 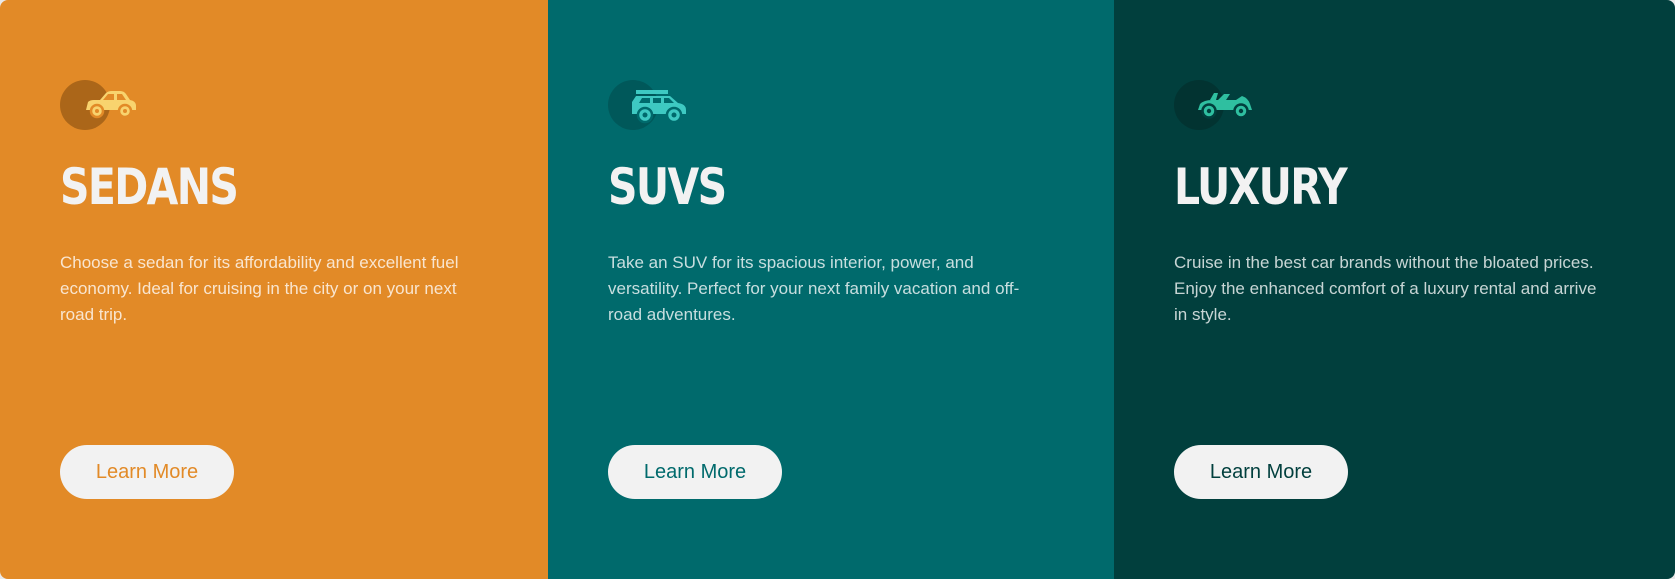 I want to click on suv-icon, so click(x=653, y=106).